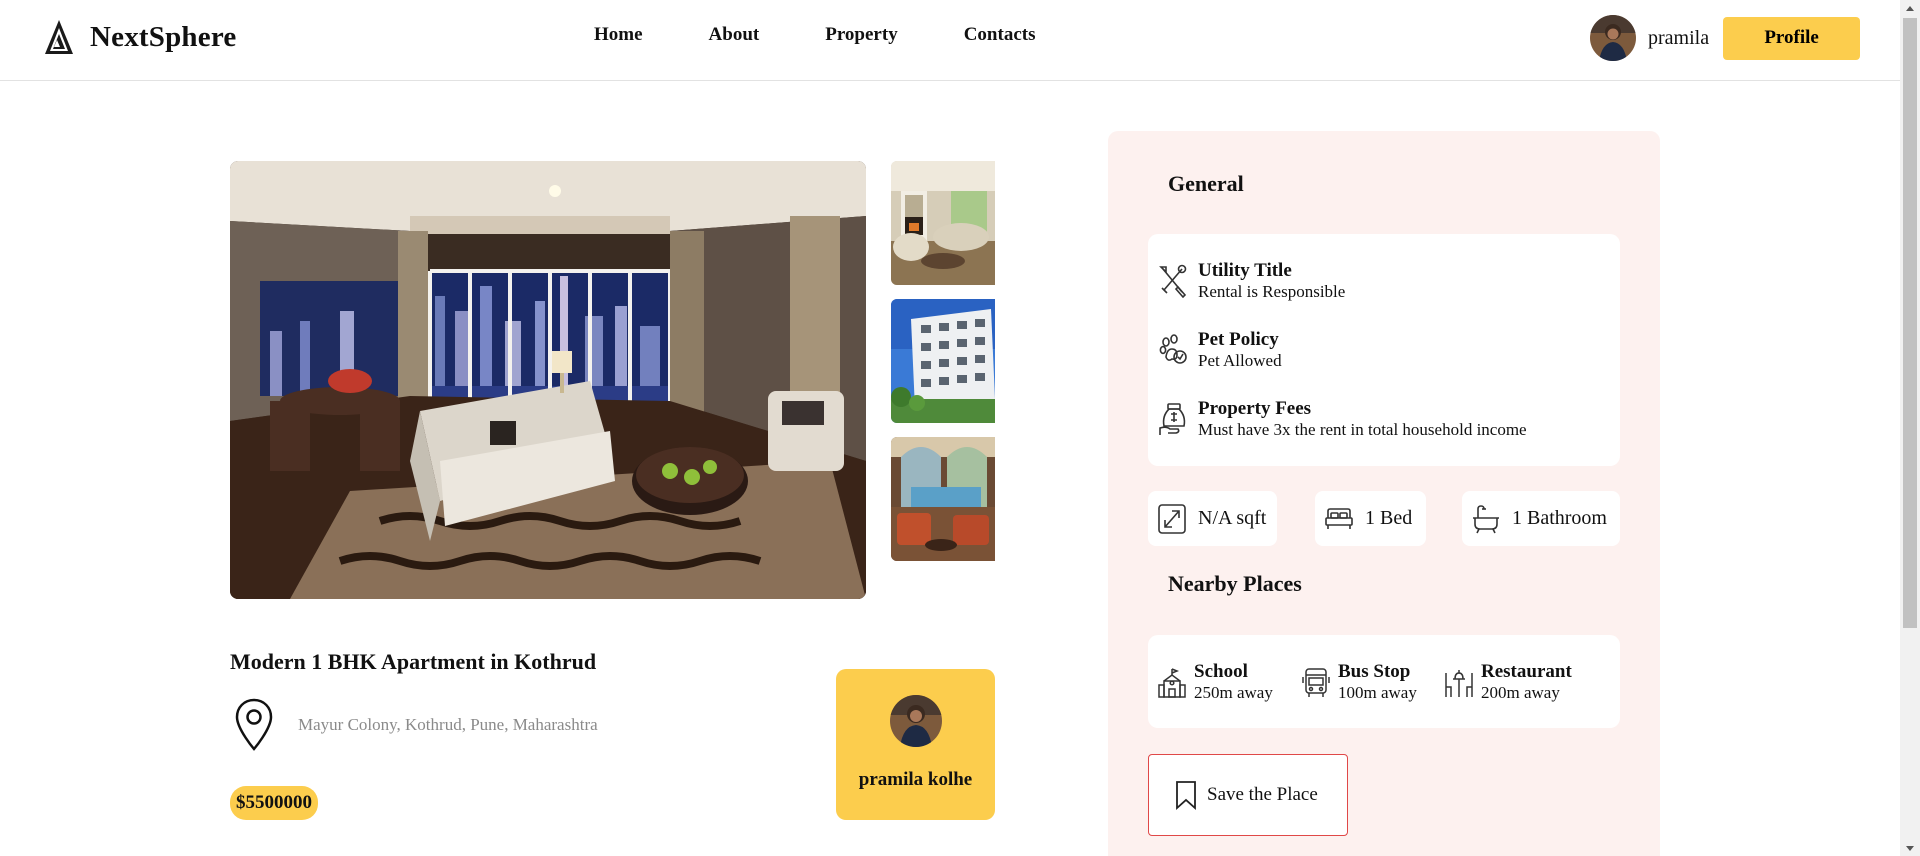 This screenshot has height=856, width=1920. Describe the element at coordinates (1679, 37) in the screenshot. I see `user-name: pramila` at that location.